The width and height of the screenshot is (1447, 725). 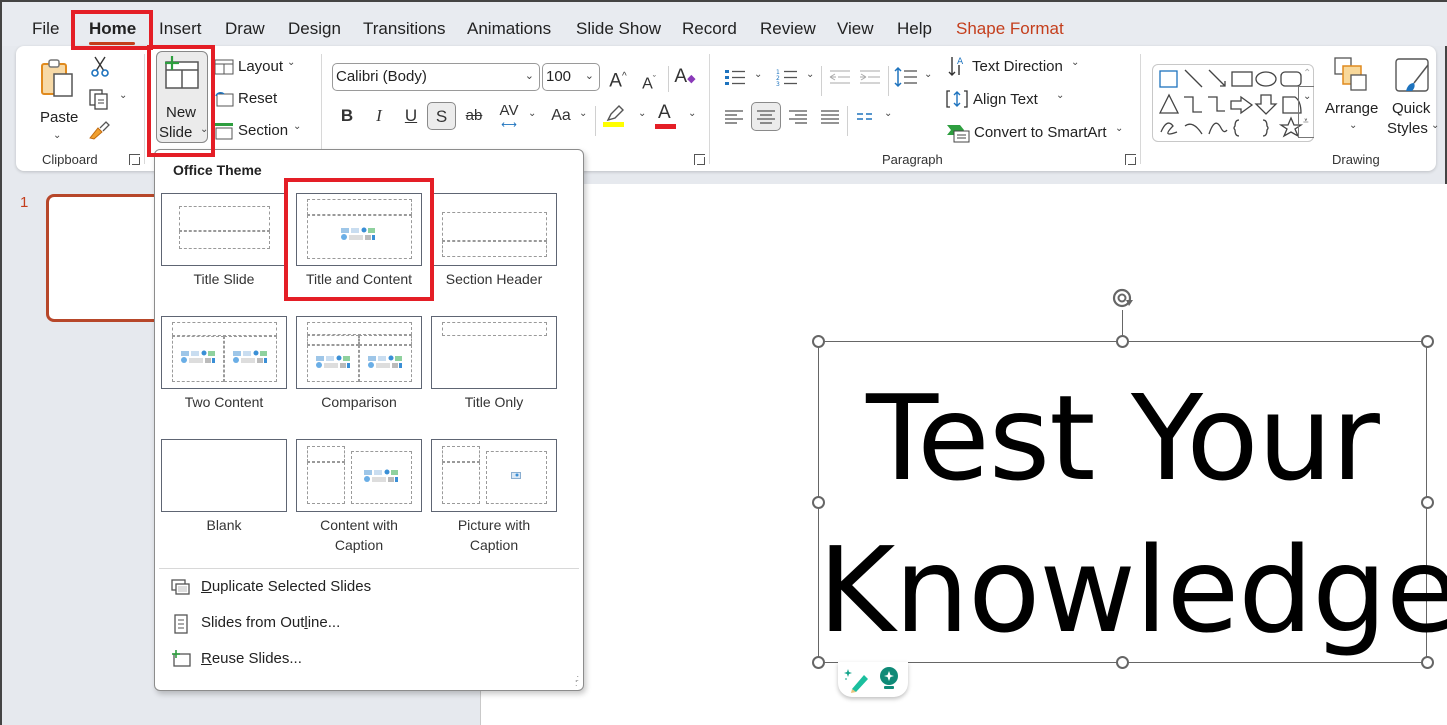 I want to click on layout-two-content: Two Content, so click(x=224, y=364).